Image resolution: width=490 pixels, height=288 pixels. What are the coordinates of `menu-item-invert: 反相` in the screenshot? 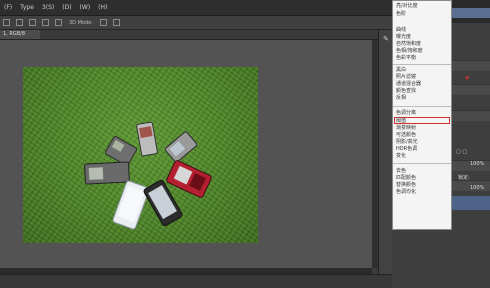 It's located at (401, 98).